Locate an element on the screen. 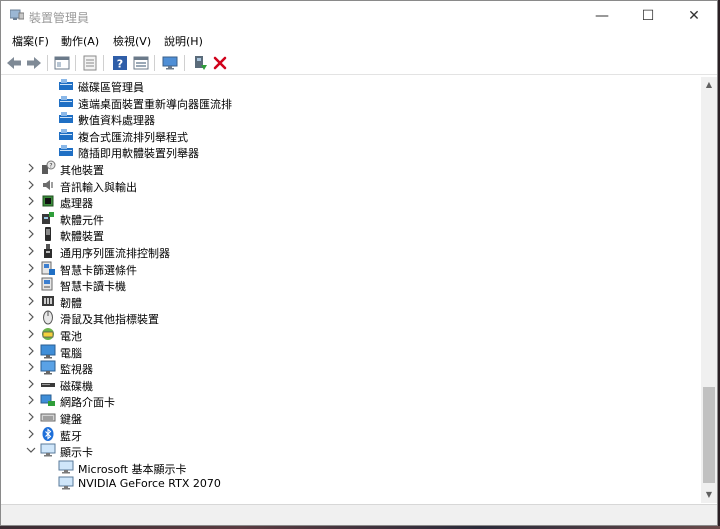 This screenshot has height=529, width=720. tree-row: Microsoft 基本顯示卡 is located at coordinates (347, 467).